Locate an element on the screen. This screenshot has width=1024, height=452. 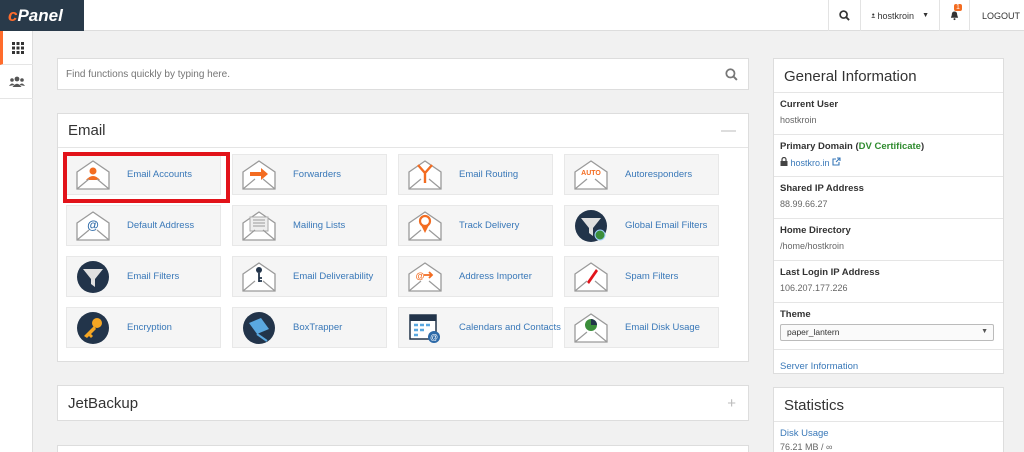
grid-icon is located at coordinates (18, 47).